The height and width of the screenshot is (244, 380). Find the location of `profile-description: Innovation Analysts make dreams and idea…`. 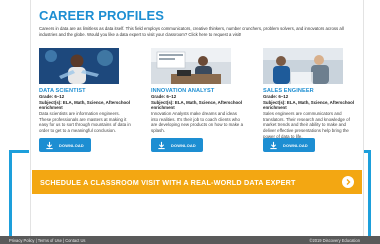

profile-description: Innovation Analysts make dreams and idea… is located at coordinates (197, 122).